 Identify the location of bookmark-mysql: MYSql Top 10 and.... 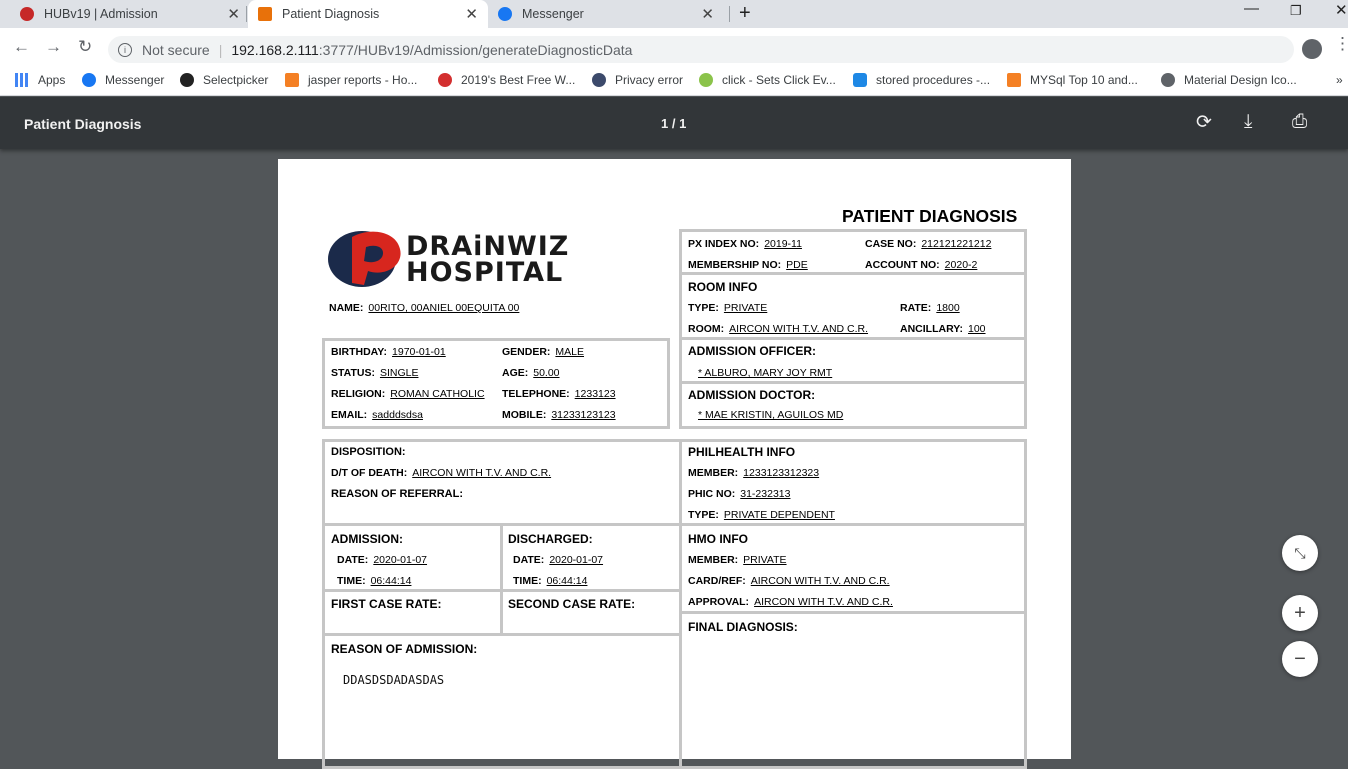
(1072, 80).